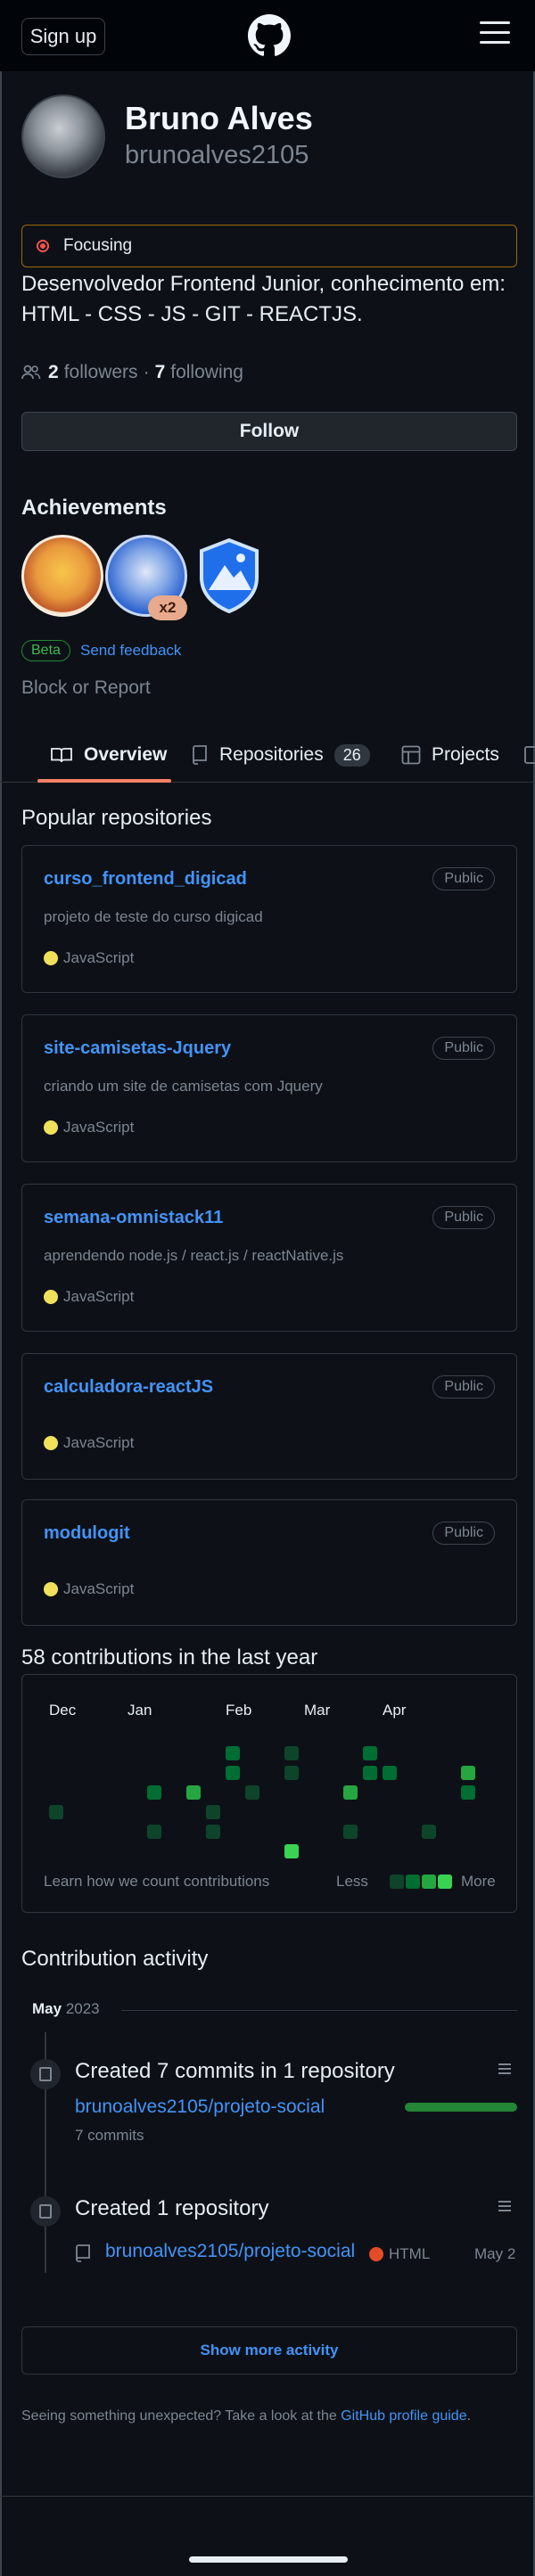 This screenshot has height=2576, width=535. Describe the element at coordinates (280, 755) in the screenshot. I see `tab-repositories: Repositories 26` at that location.